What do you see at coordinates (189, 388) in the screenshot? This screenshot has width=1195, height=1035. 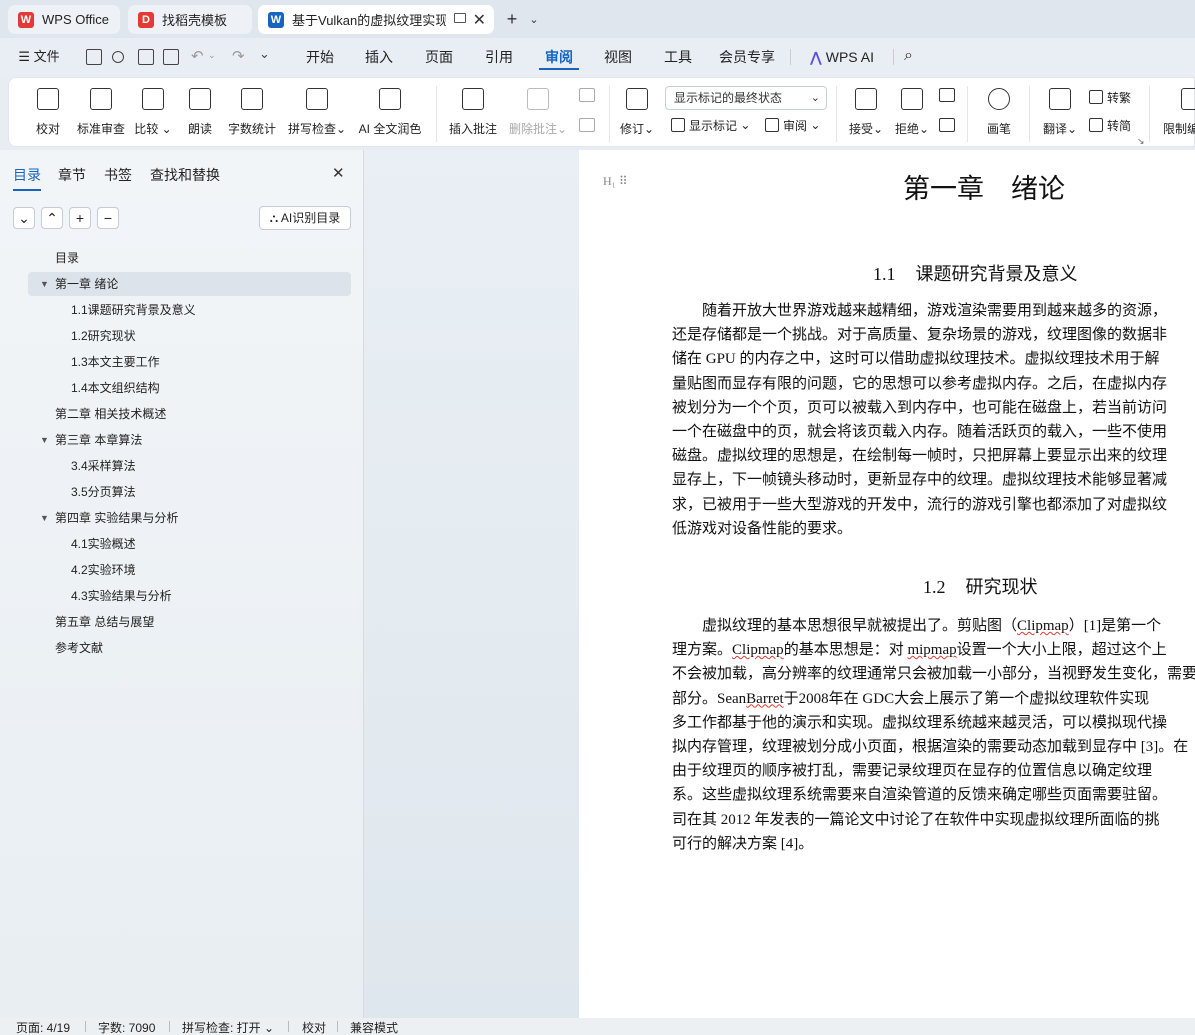 I see `toc-item: 1.4本文组织结构` at bounding box center [189, 388].